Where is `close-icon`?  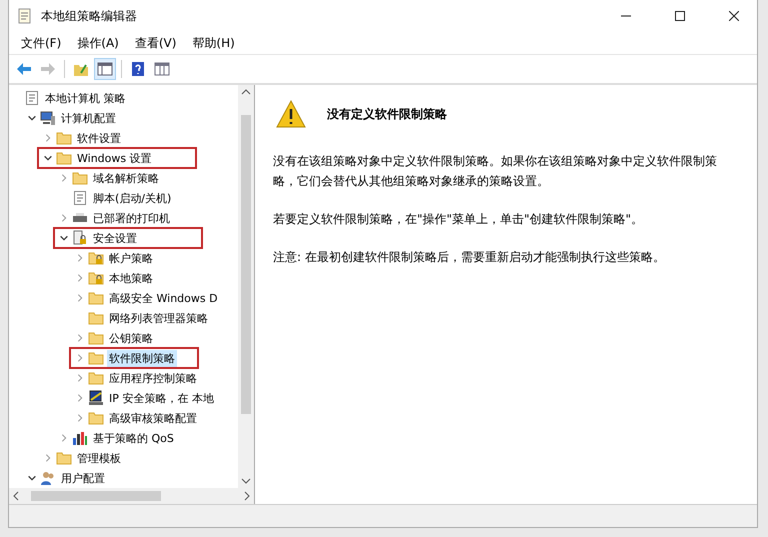
close-icon is located at coordinates (734, 16).